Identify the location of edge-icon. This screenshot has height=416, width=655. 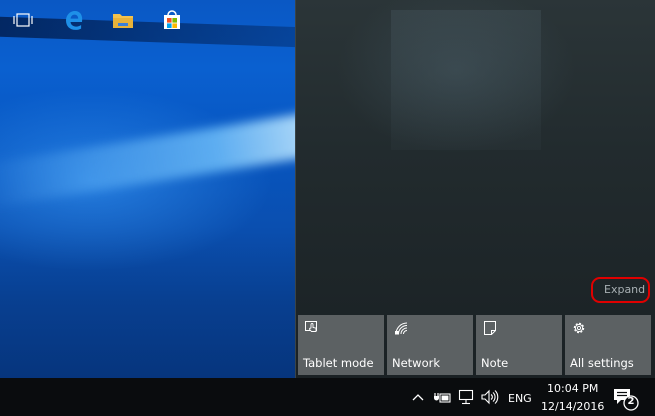
(74, 20).